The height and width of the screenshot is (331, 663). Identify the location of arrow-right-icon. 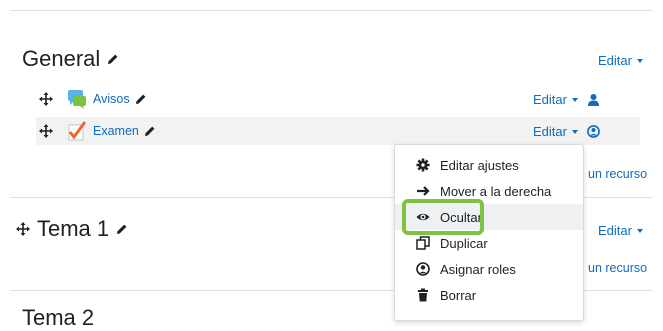
(423, 191).